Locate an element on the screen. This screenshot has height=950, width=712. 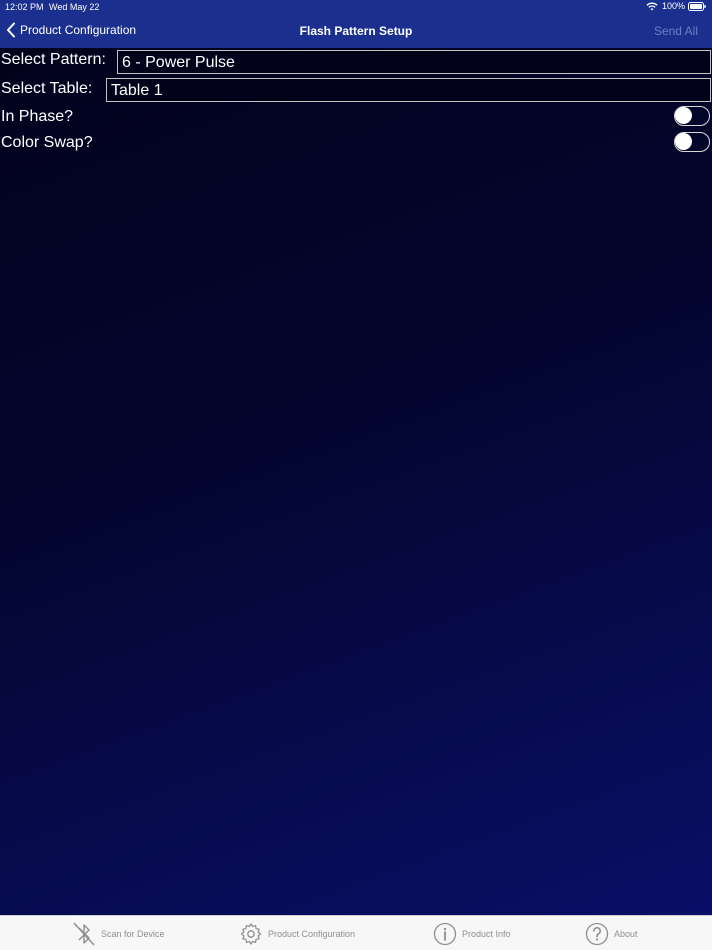
in-phase-toggle is located at coordinates (692, 116).